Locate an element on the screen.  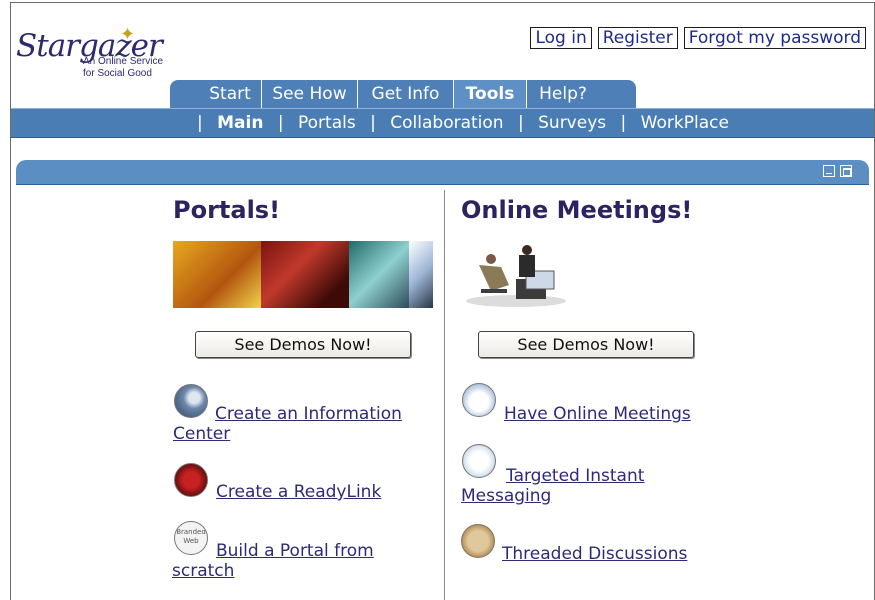
subnav-main: Main is located at coordinates (240, 123).